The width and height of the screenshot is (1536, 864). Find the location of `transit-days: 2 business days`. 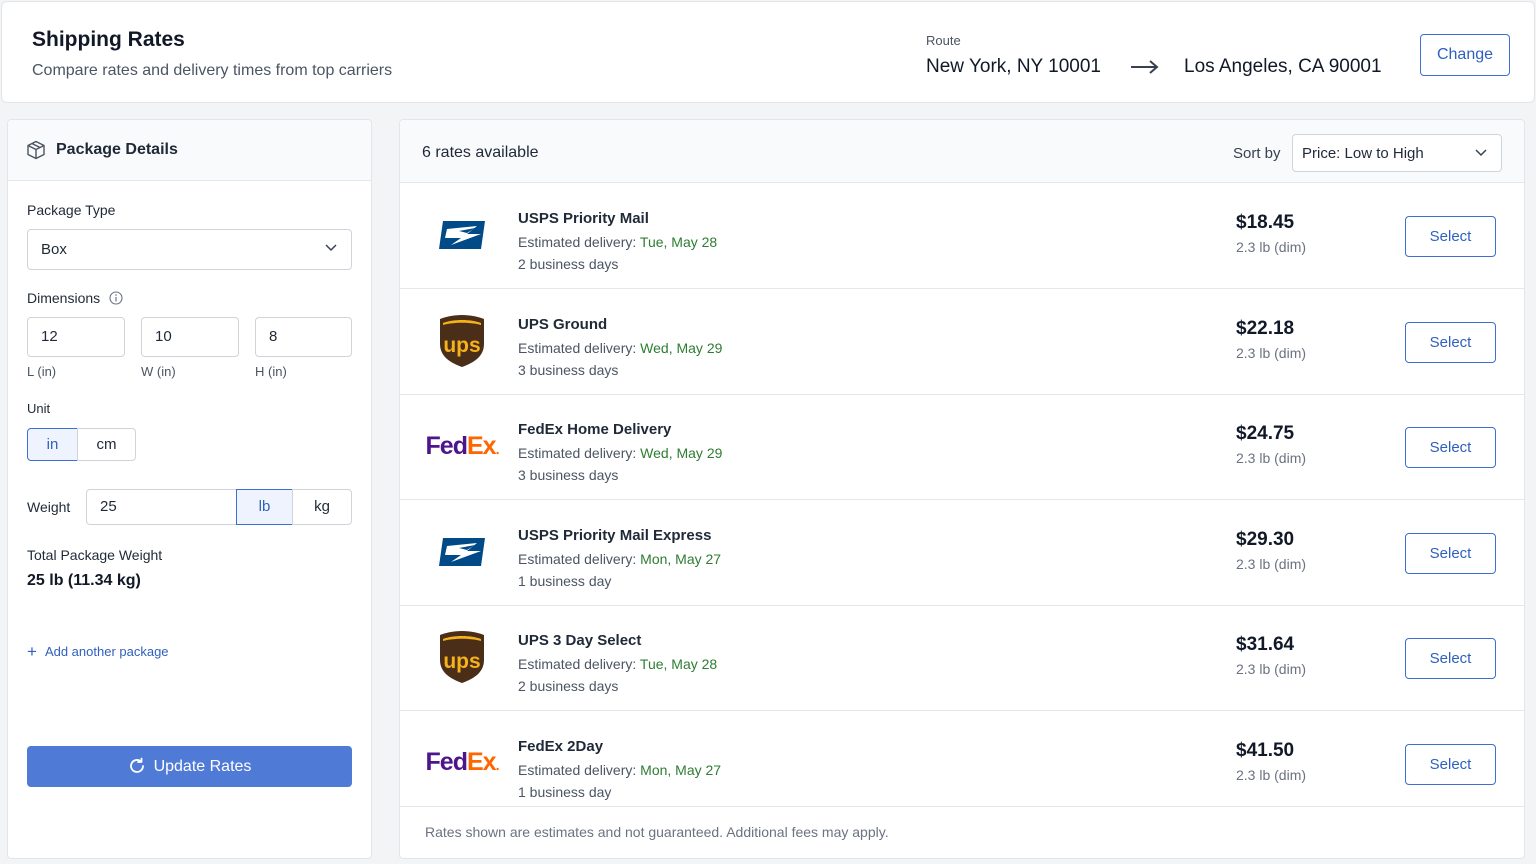

transit-days: 2 business days is located at coordinates (568, 264).